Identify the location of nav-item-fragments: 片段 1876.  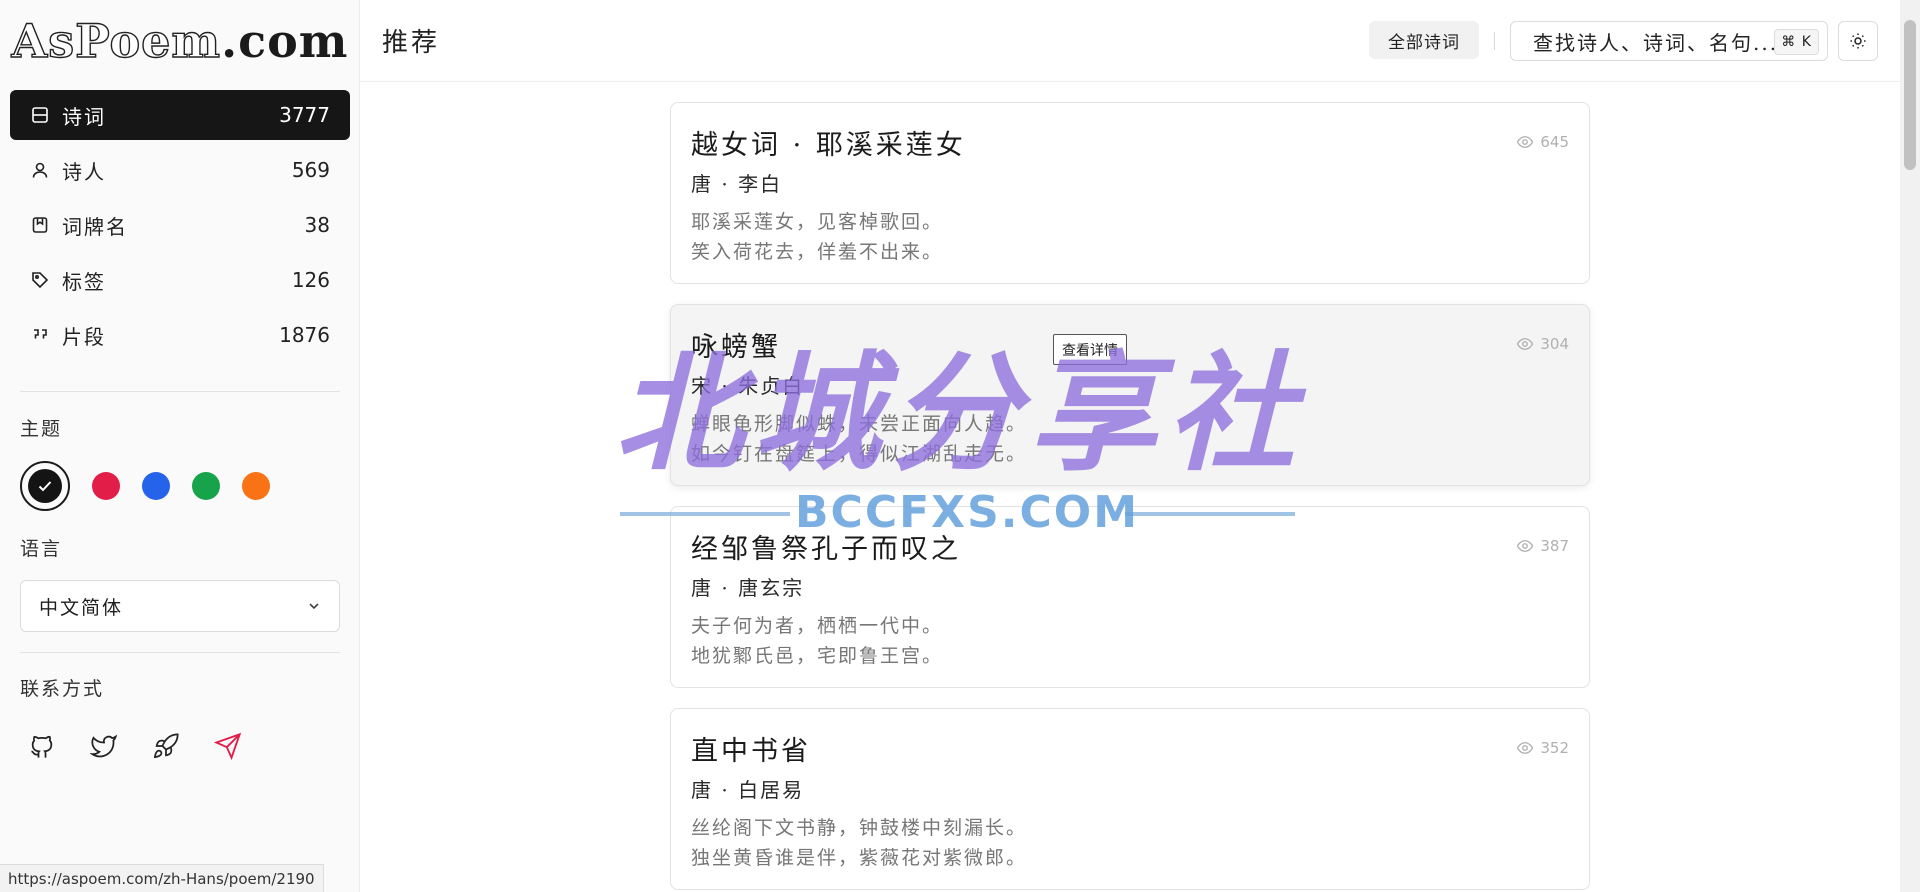
(180, 335).